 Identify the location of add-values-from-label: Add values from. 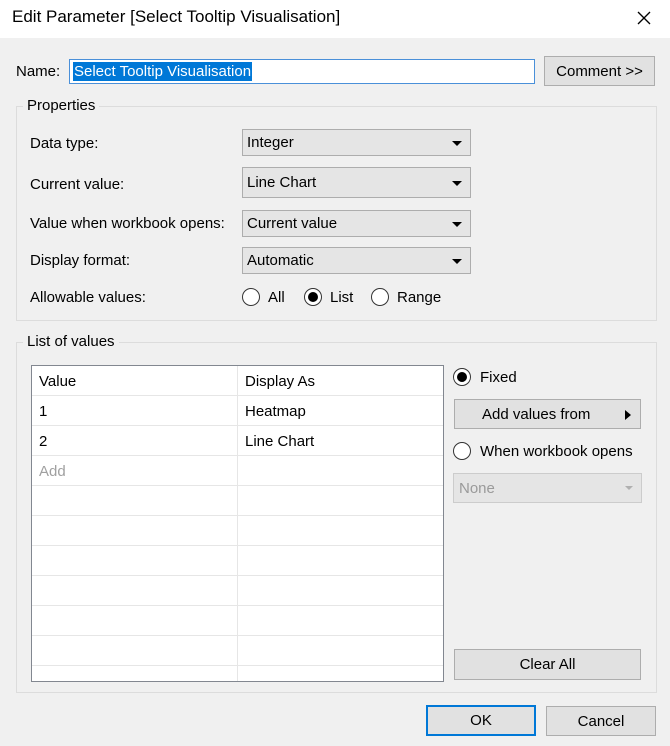
(536, 414).